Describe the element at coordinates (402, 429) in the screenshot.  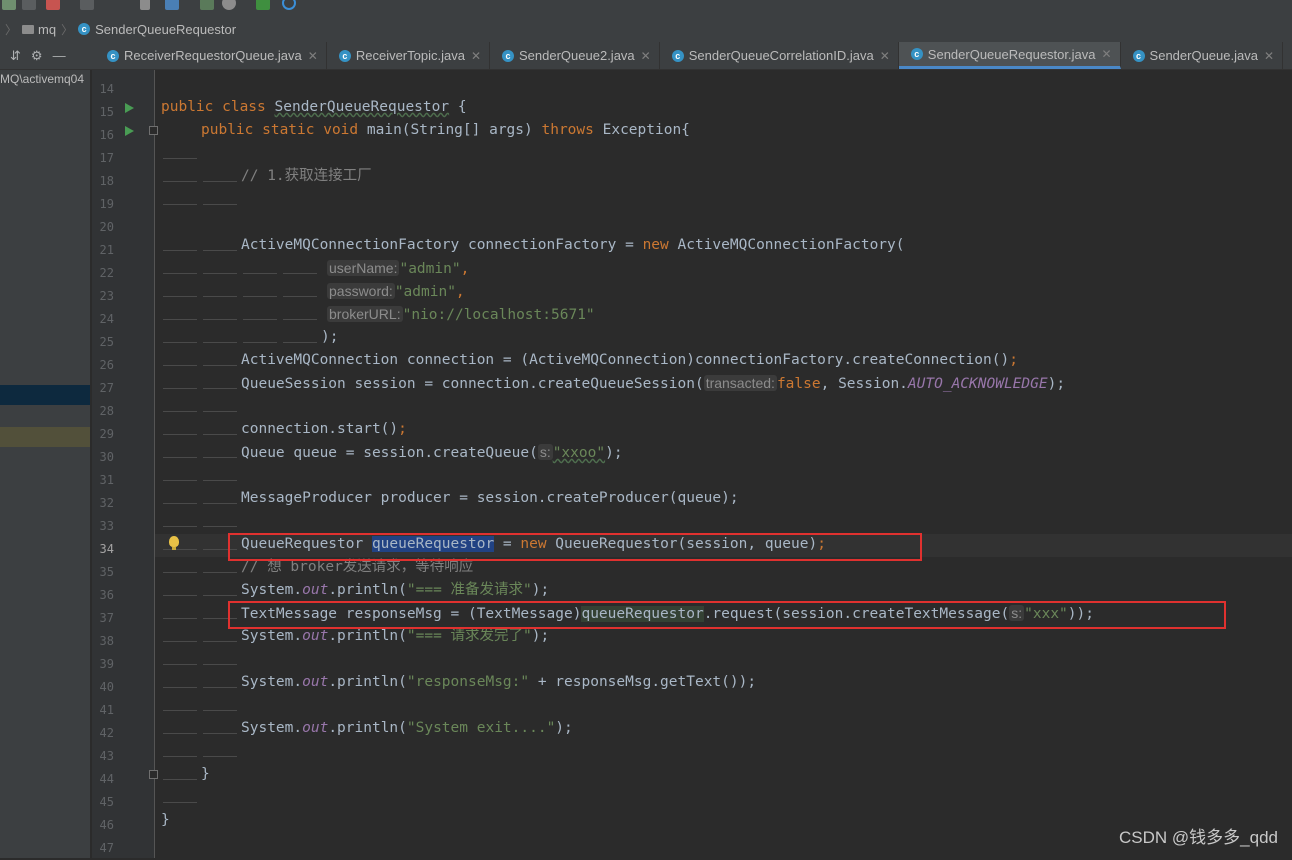
I see `code-text: ;` at that location.